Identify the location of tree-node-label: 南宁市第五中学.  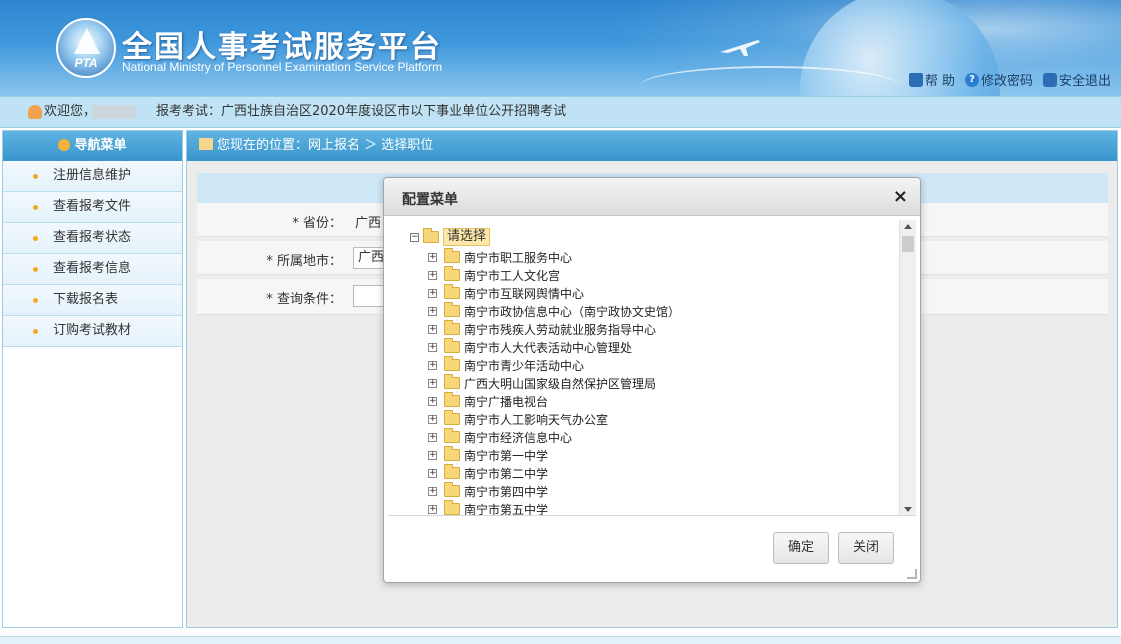
(506, 509).